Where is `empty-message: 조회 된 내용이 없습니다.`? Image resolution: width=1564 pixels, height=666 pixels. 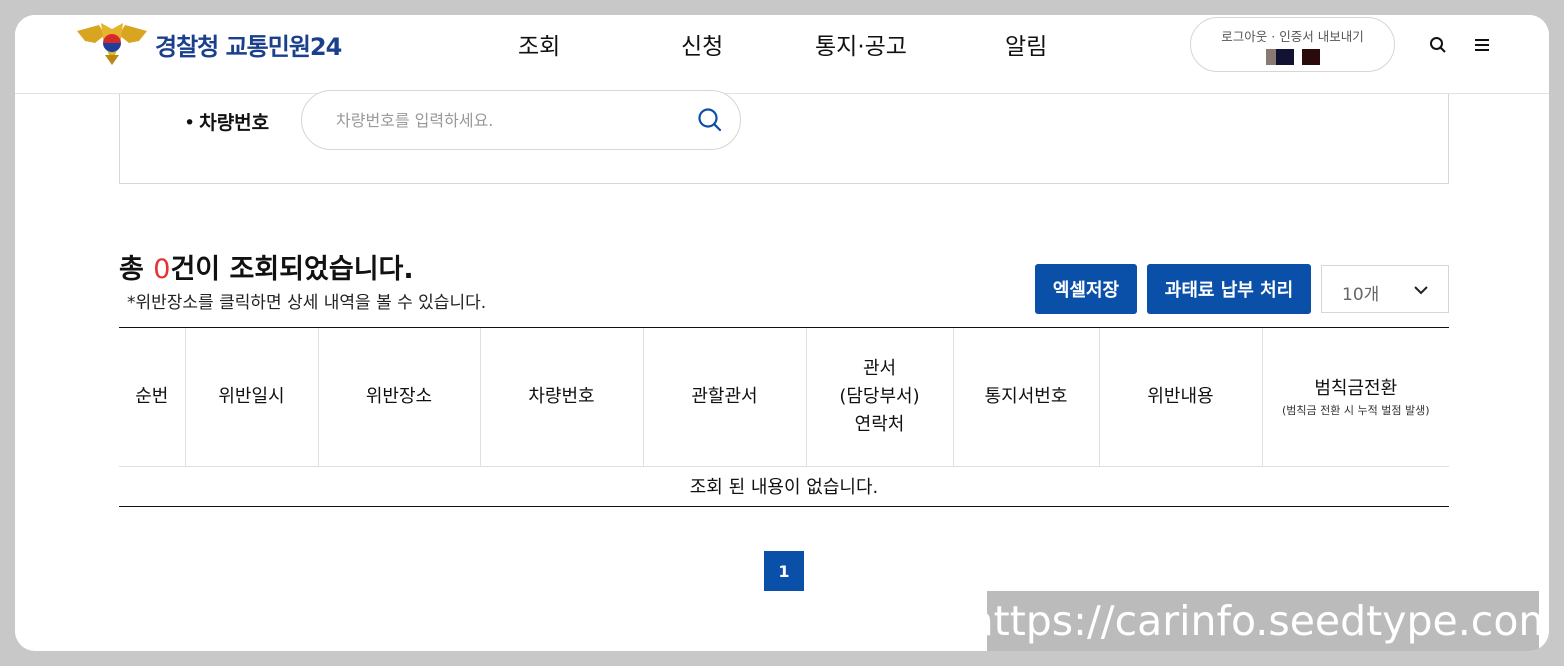 empty-message: 조회 된 내용이 없습니다. is located at coordinates (784, 488).